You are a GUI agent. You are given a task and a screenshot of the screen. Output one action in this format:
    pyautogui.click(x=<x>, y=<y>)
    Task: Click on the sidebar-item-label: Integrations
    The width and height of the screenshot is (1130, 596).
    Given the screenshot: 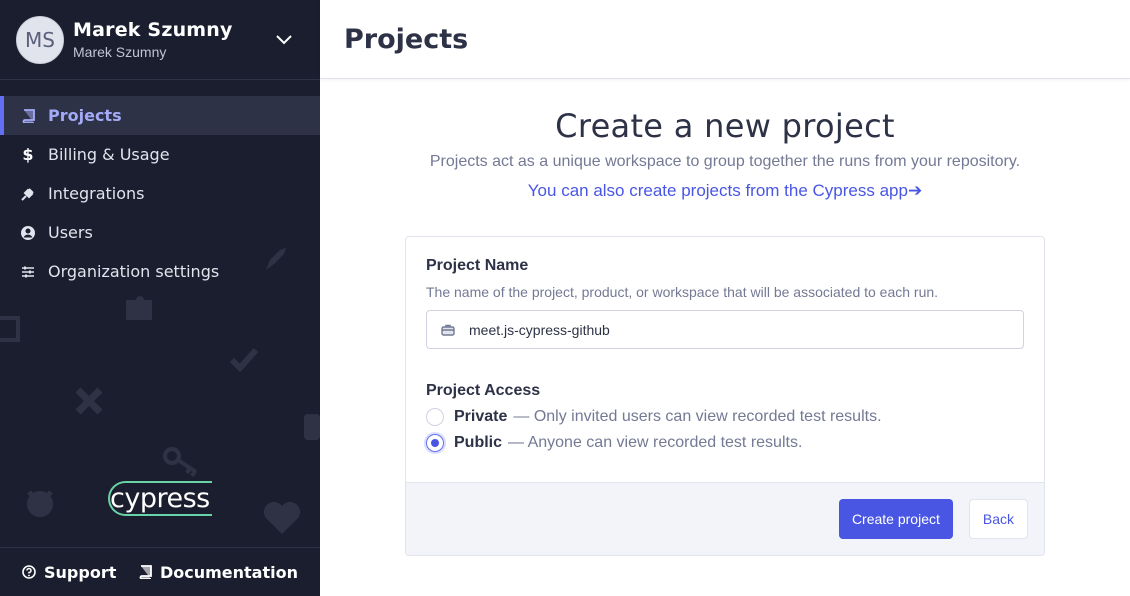 What is the action you would take?
    pyautogui.click(x=96, y=193)
    